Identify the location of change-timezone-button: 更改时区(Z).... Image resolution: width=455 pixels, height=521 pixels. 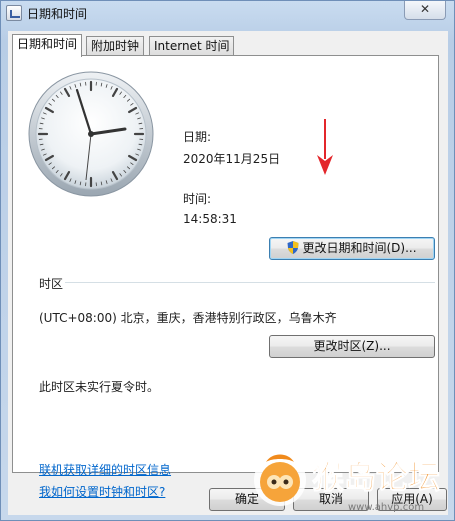
(352, 346).